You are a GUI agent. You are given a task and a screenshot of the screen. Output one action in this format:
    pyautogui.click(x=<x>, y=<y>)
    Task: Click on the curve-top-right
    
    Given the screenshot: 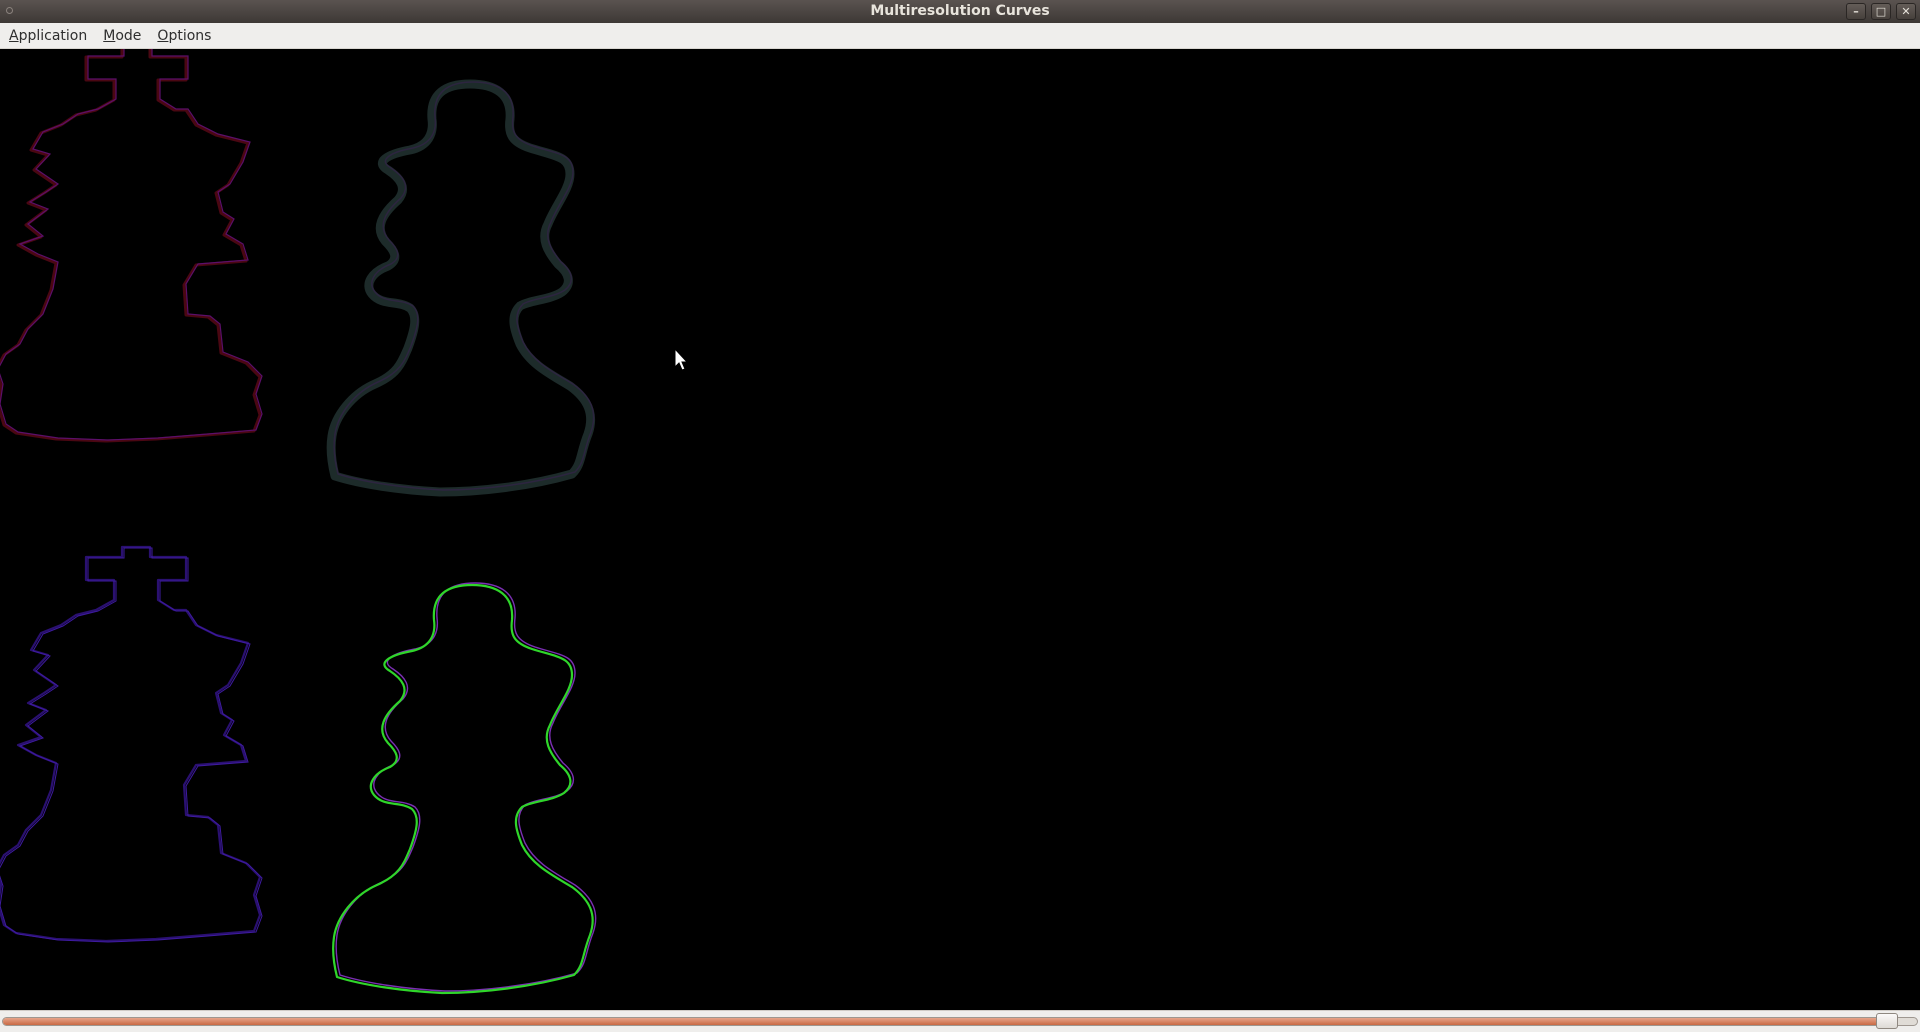 What is the action you would take?
    pyautogui.click(x=462, y=287)
    